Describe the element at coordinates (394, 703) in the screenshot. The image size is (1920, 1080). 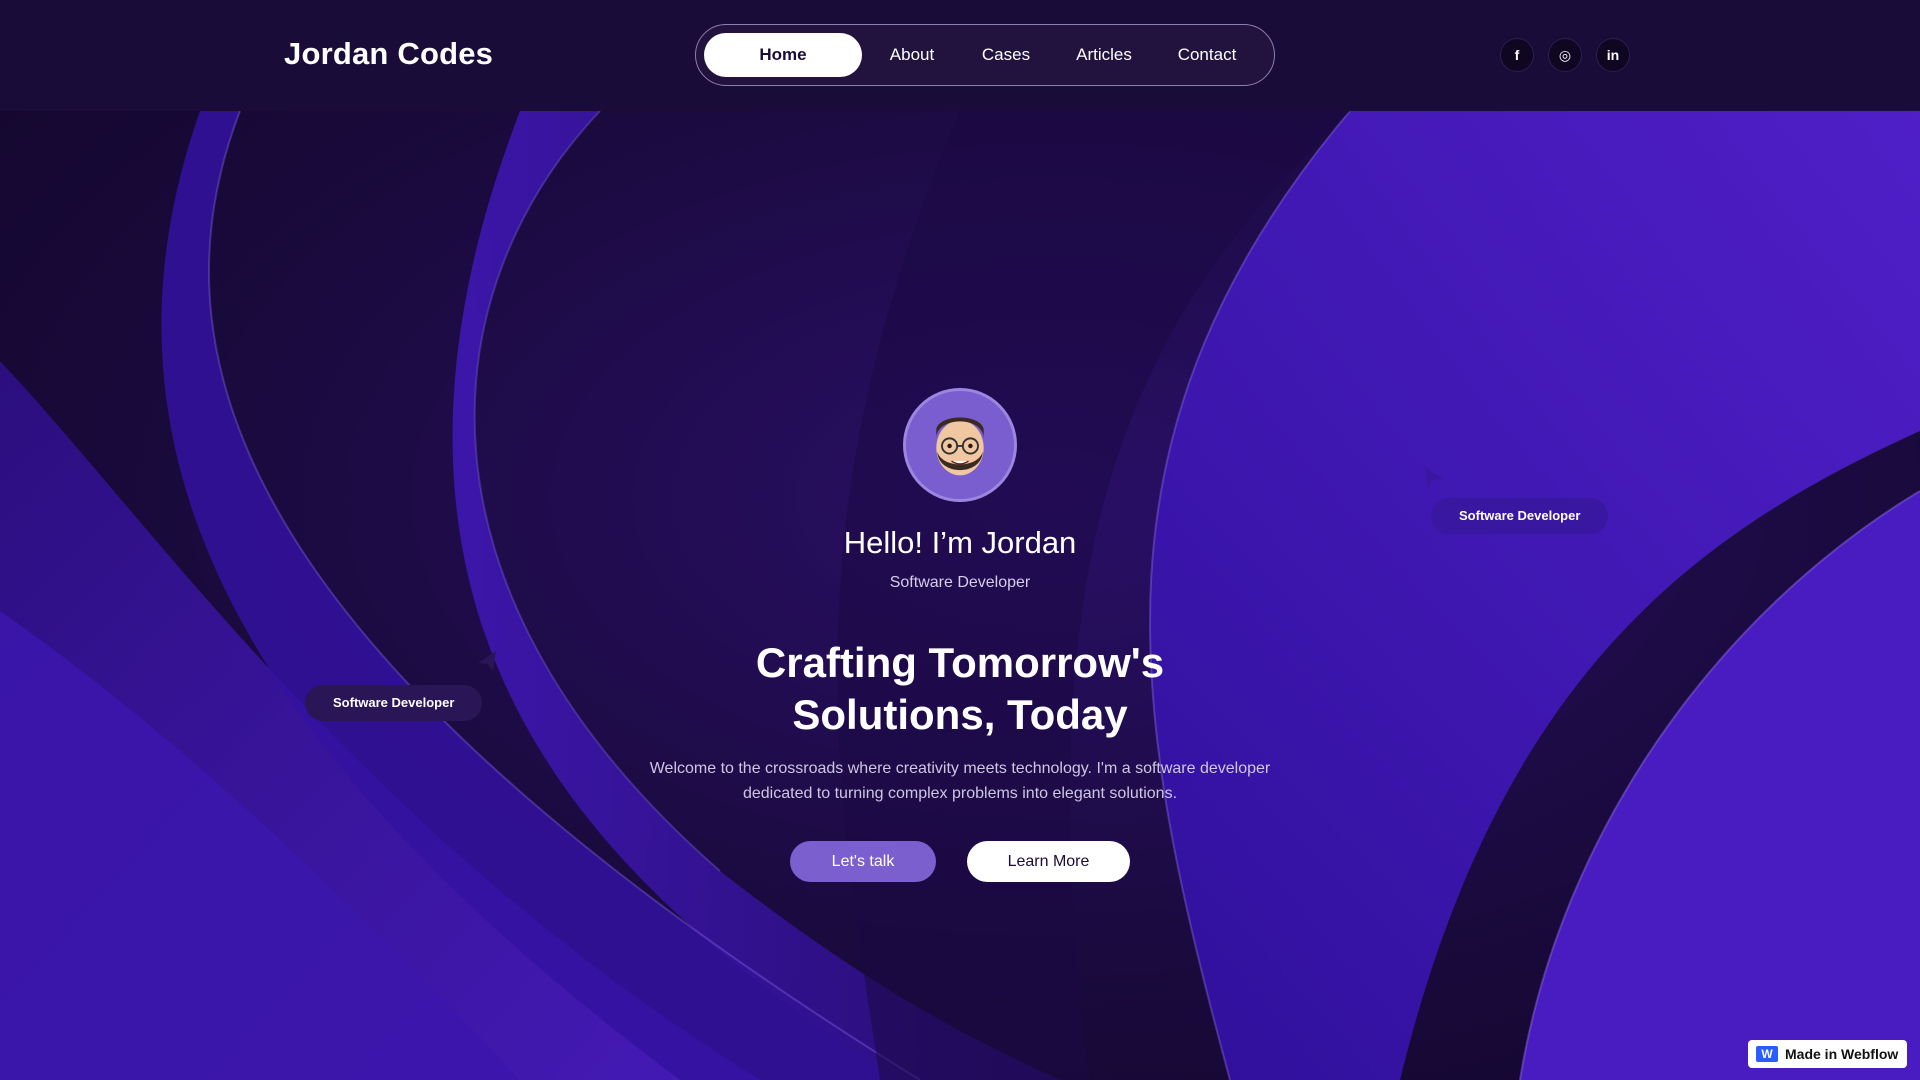
I see `floating-tag-left: Software Developer` at that location.